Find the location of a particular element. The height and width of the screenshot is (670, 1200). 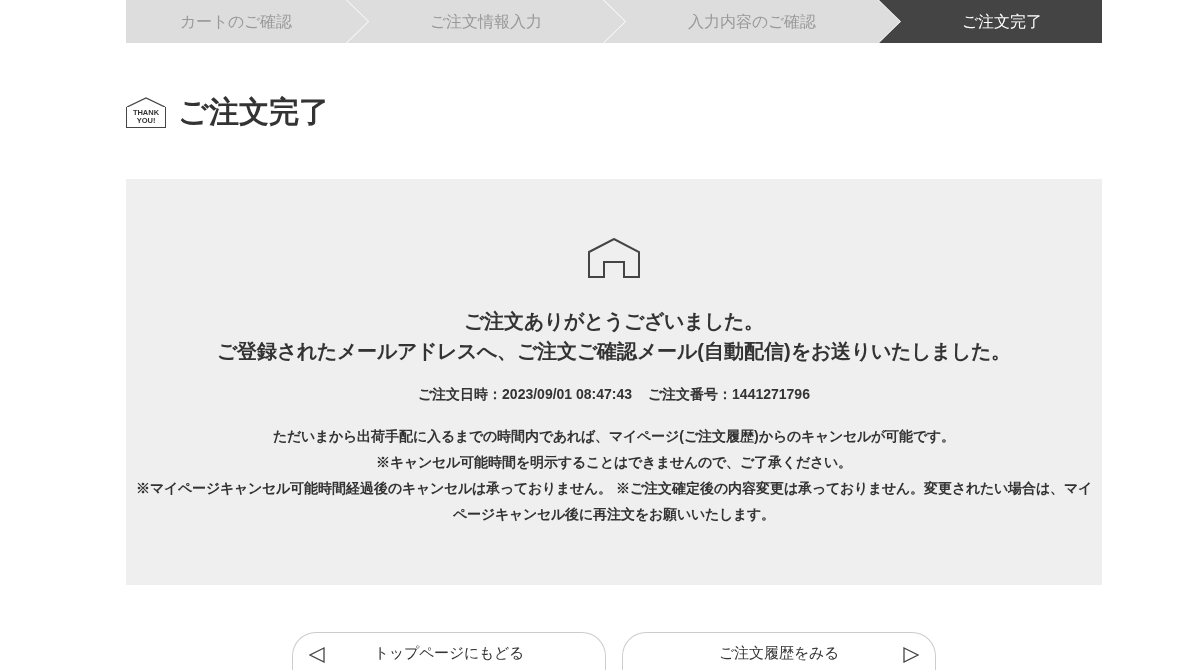

progress-step: ご注文情報入力 is located at coordinates (486, 21).